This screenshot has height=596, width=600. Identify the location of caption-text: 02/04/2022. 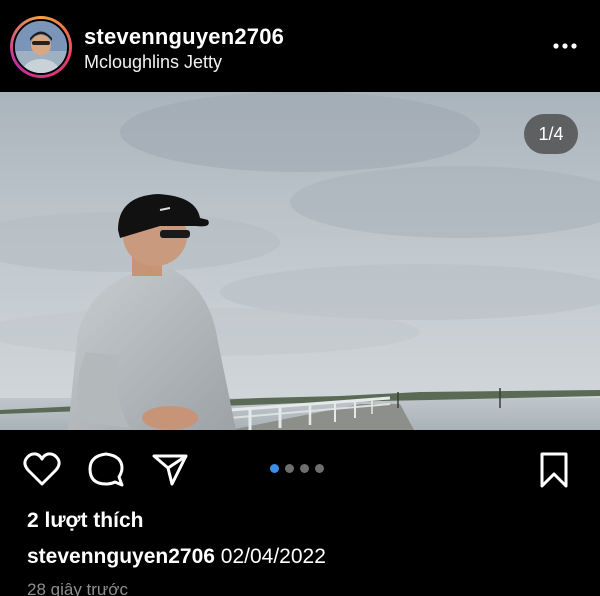
(273, 556).